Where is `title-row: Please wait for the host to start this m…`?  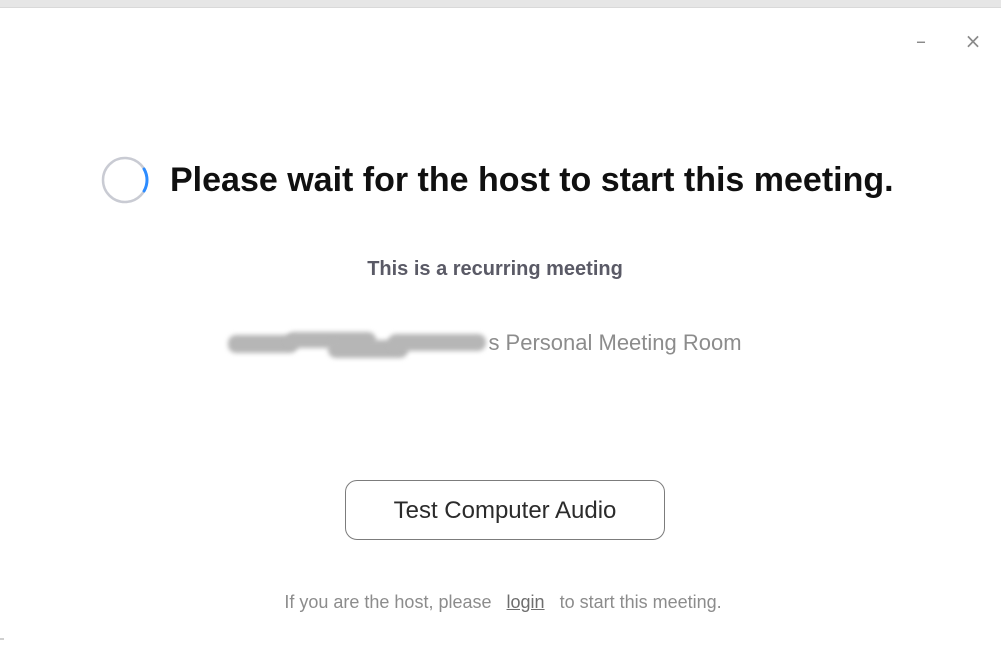 title-row: Please wait for the host to start this m… is located at coordinates (497, 180).